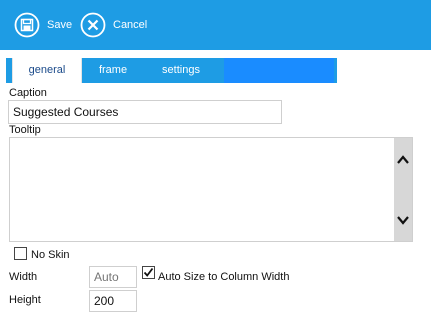  Describe the element at coordinates (224, 277) in the screenshot. I see `auto-size-label: Auto Size to Column Width` at that location.